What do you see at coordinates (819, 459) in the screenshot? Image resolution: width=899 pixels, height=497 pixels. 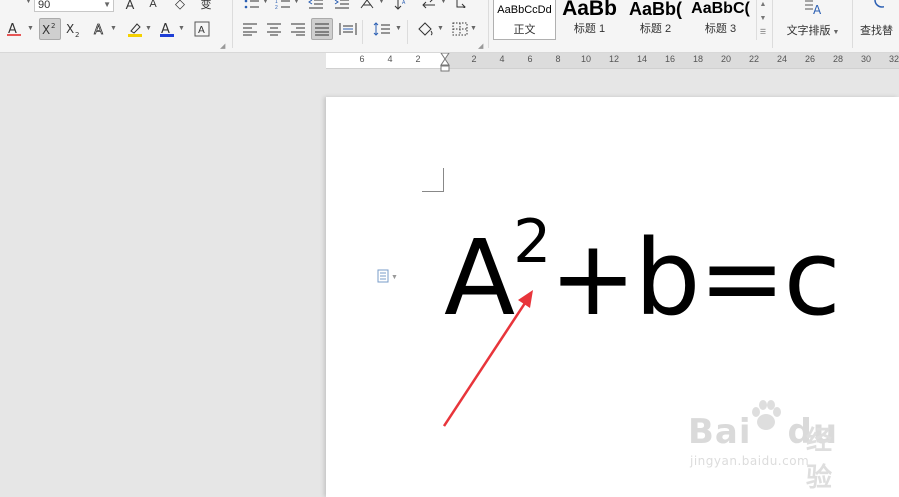 I see `watermark-cn: 经验` at bounding box center [819, 459].